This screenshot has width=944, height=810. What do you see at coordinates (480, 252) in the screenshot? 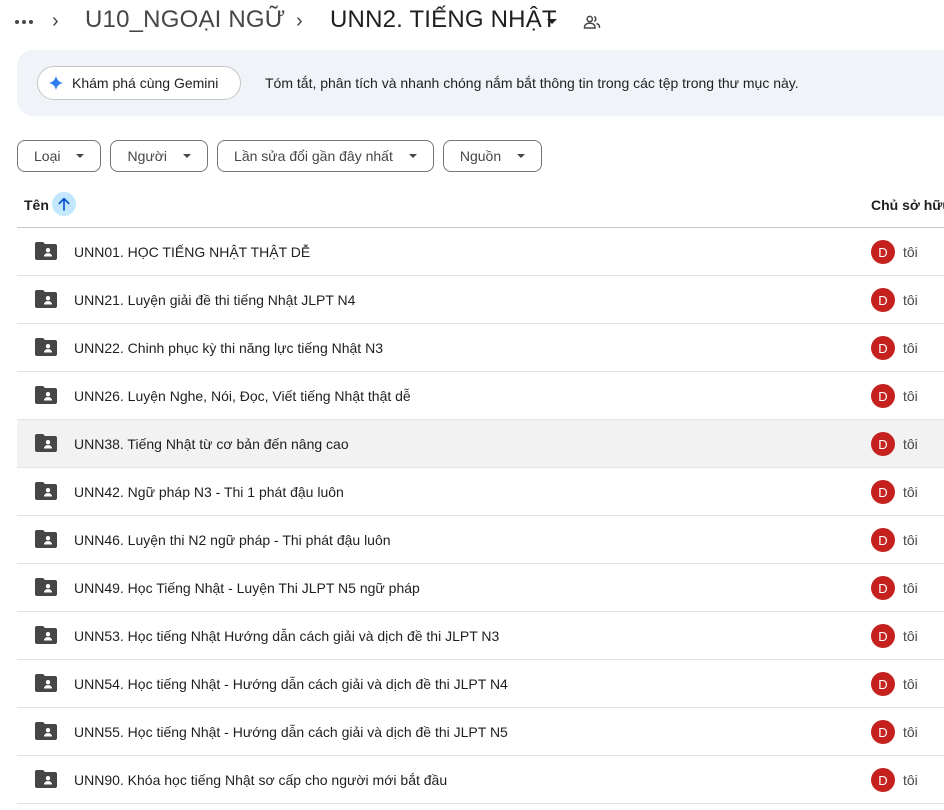
I see `table-row: UNN01. HỌC TIẾNG NHẬT THẬT DỄ Dtôi` at bounding box center [480, 252].